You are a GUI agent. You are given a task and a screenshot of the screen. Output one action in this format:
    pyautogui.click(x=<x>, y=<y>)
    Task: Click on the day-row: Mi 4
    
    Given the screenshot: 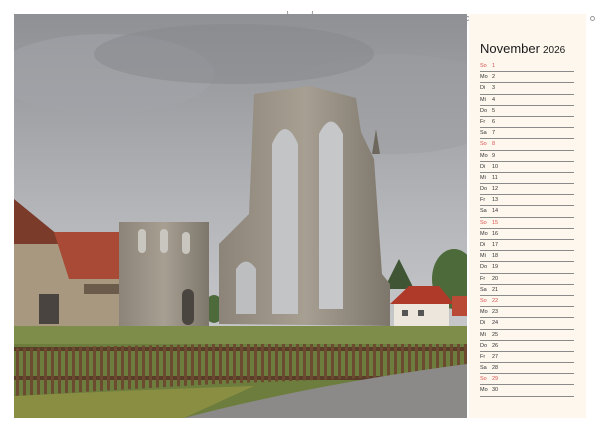 What is the action you would take?
    pyautogui.click(x=527, y=100)
    